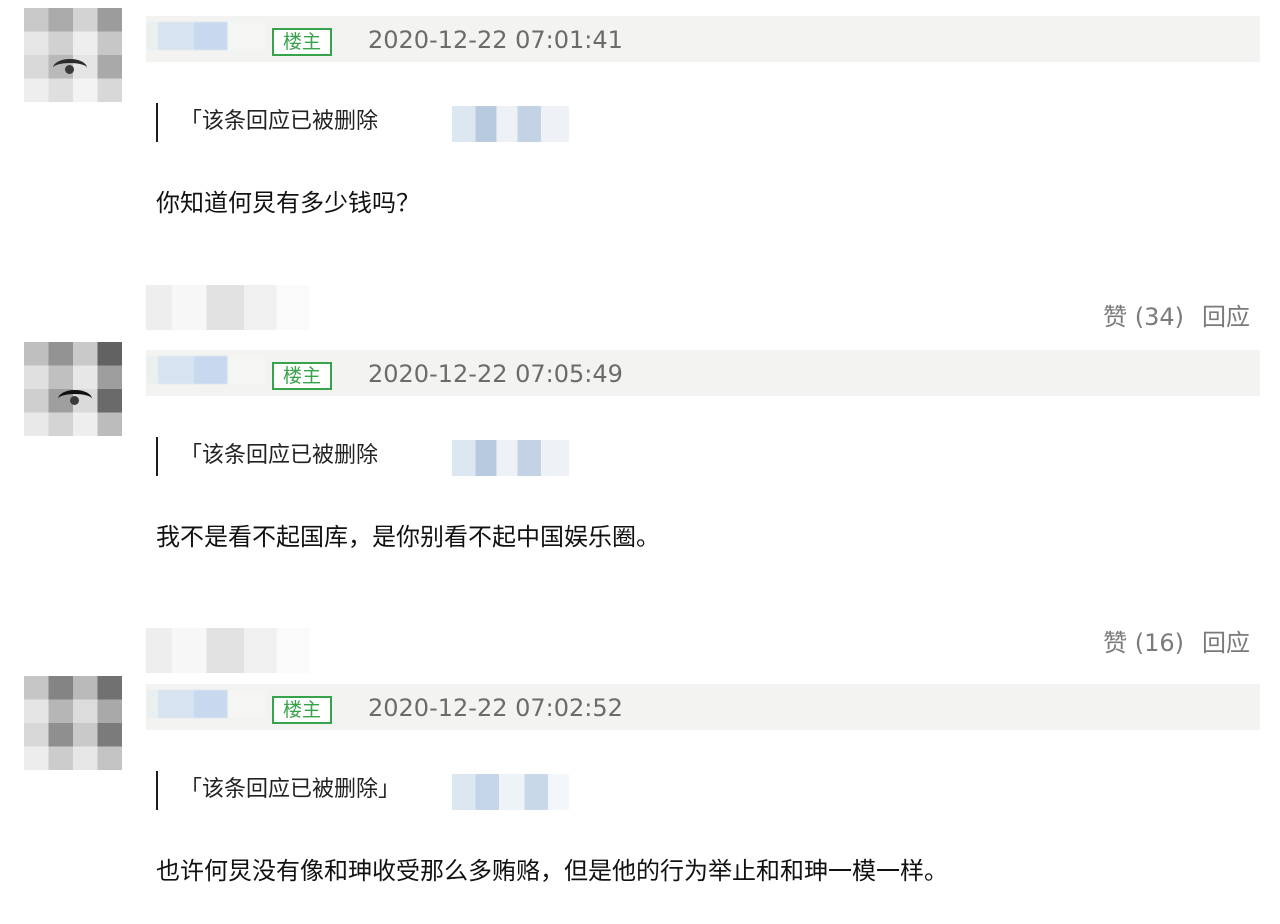  Describe the element at coordinates (495, 40) in the screenshot. I see `timestamp: 2020-12-22 07:01:41` at that location.